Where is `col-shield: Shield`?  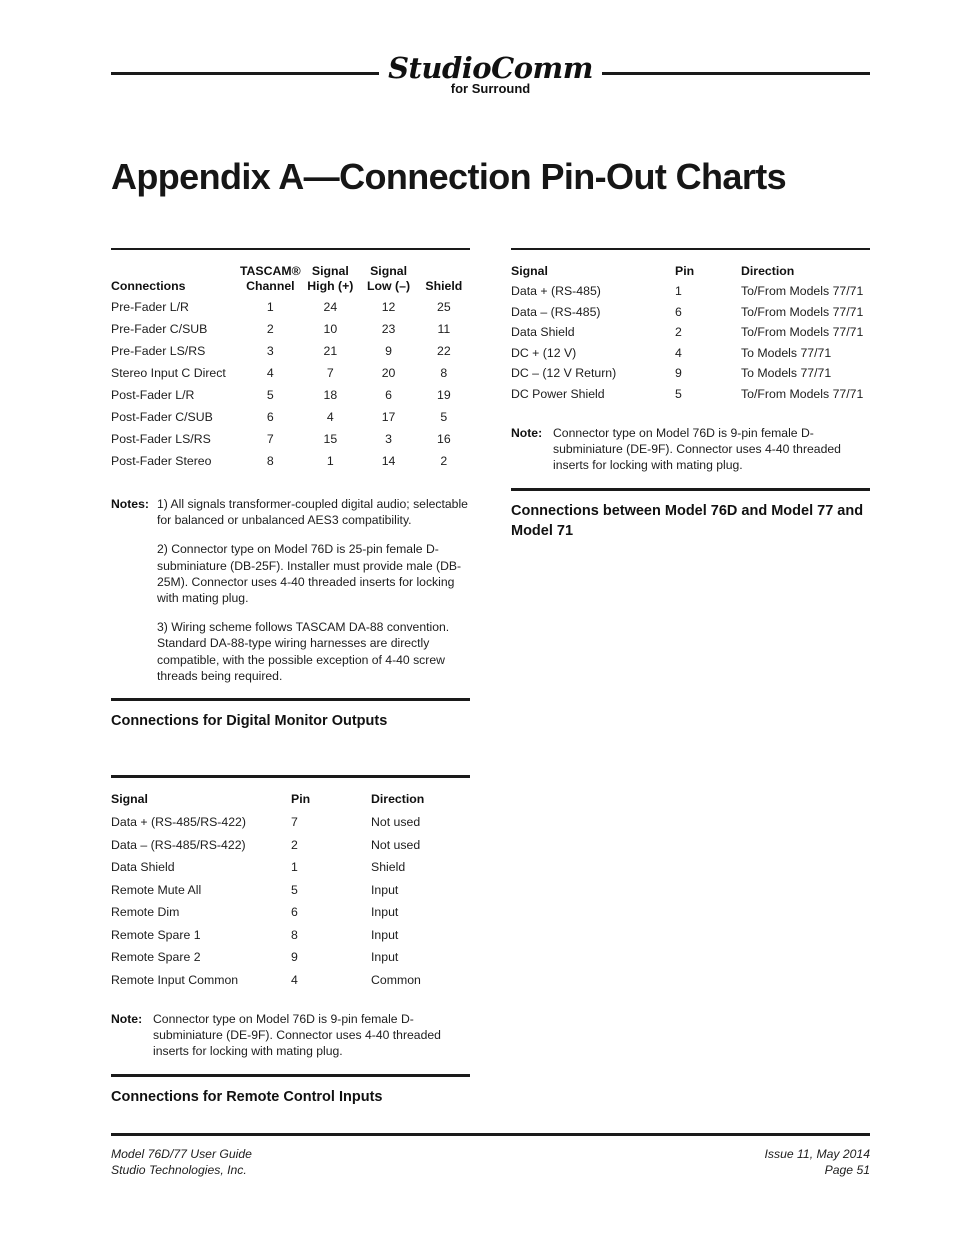 col-shield: Shield is located at coordinates (444, 286).